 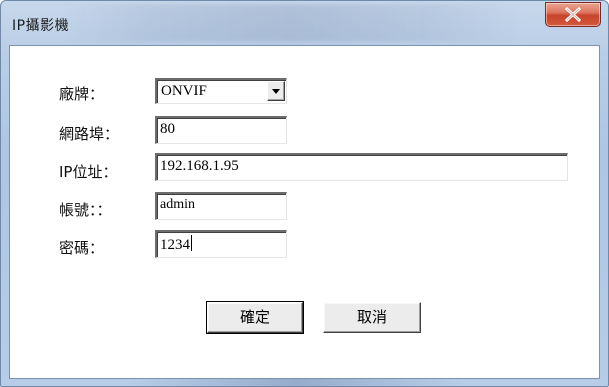 I want to click on close-icon, so click(x=573, y=14).